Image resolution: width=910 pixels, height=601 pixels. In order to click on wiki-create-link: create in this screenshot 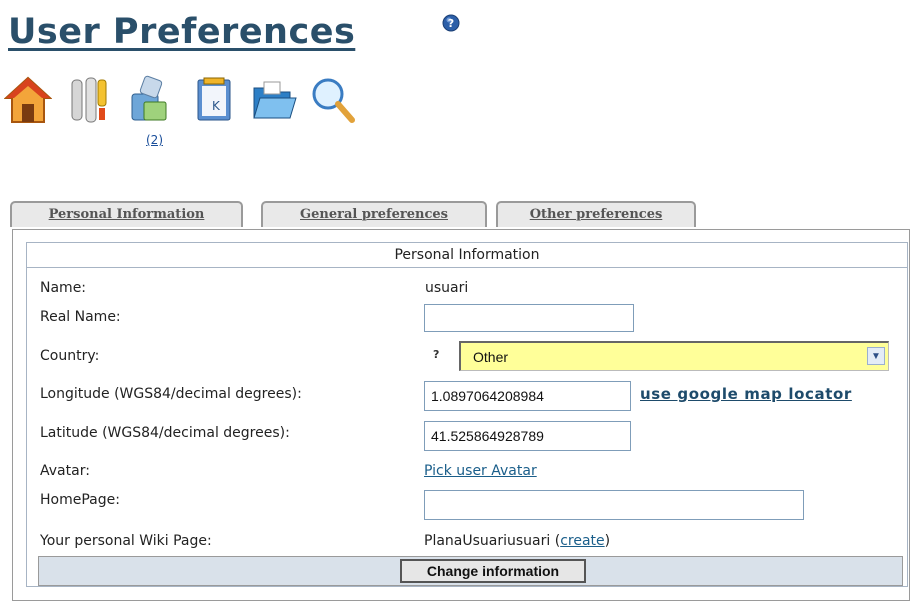, I will do `click(582, 541)`.